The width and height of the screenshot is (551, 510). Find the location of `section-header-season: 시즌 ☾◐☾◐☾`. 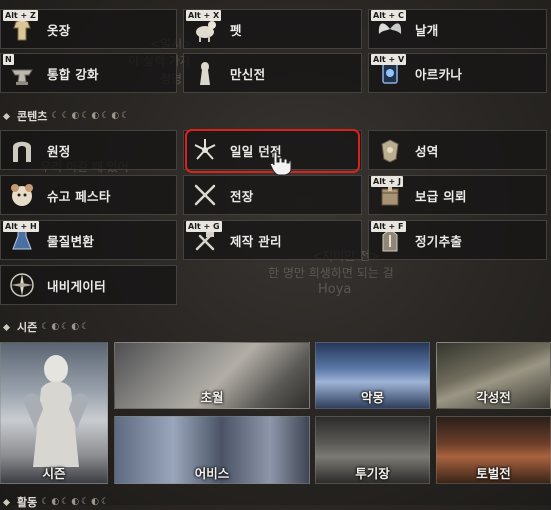

section-header-season: 시즌 ☾◐☾◐☾ is located at coordinates (47, 327).